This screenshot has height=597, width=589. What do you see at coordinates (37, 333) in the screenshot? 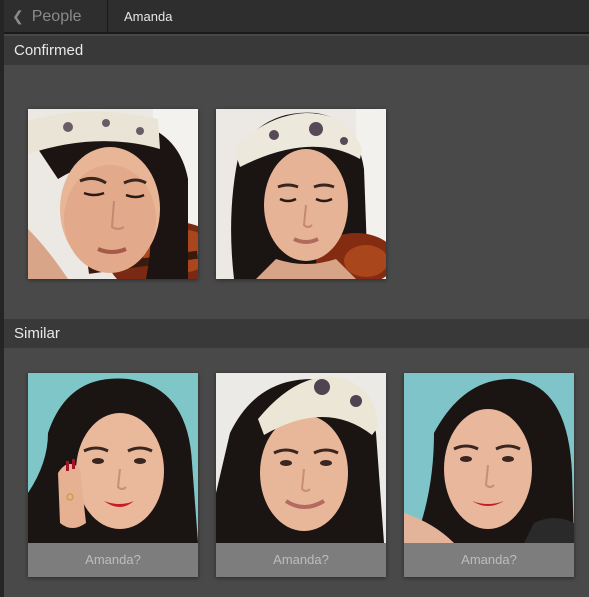
I see `section-title-similar: Similar` at bounding box center [37, 333].